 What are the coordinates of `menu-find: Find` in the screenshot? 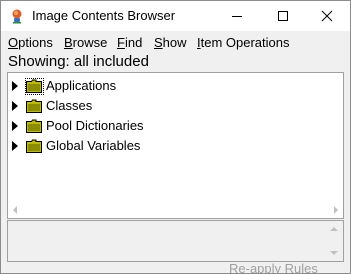 It's located at (129, 42).